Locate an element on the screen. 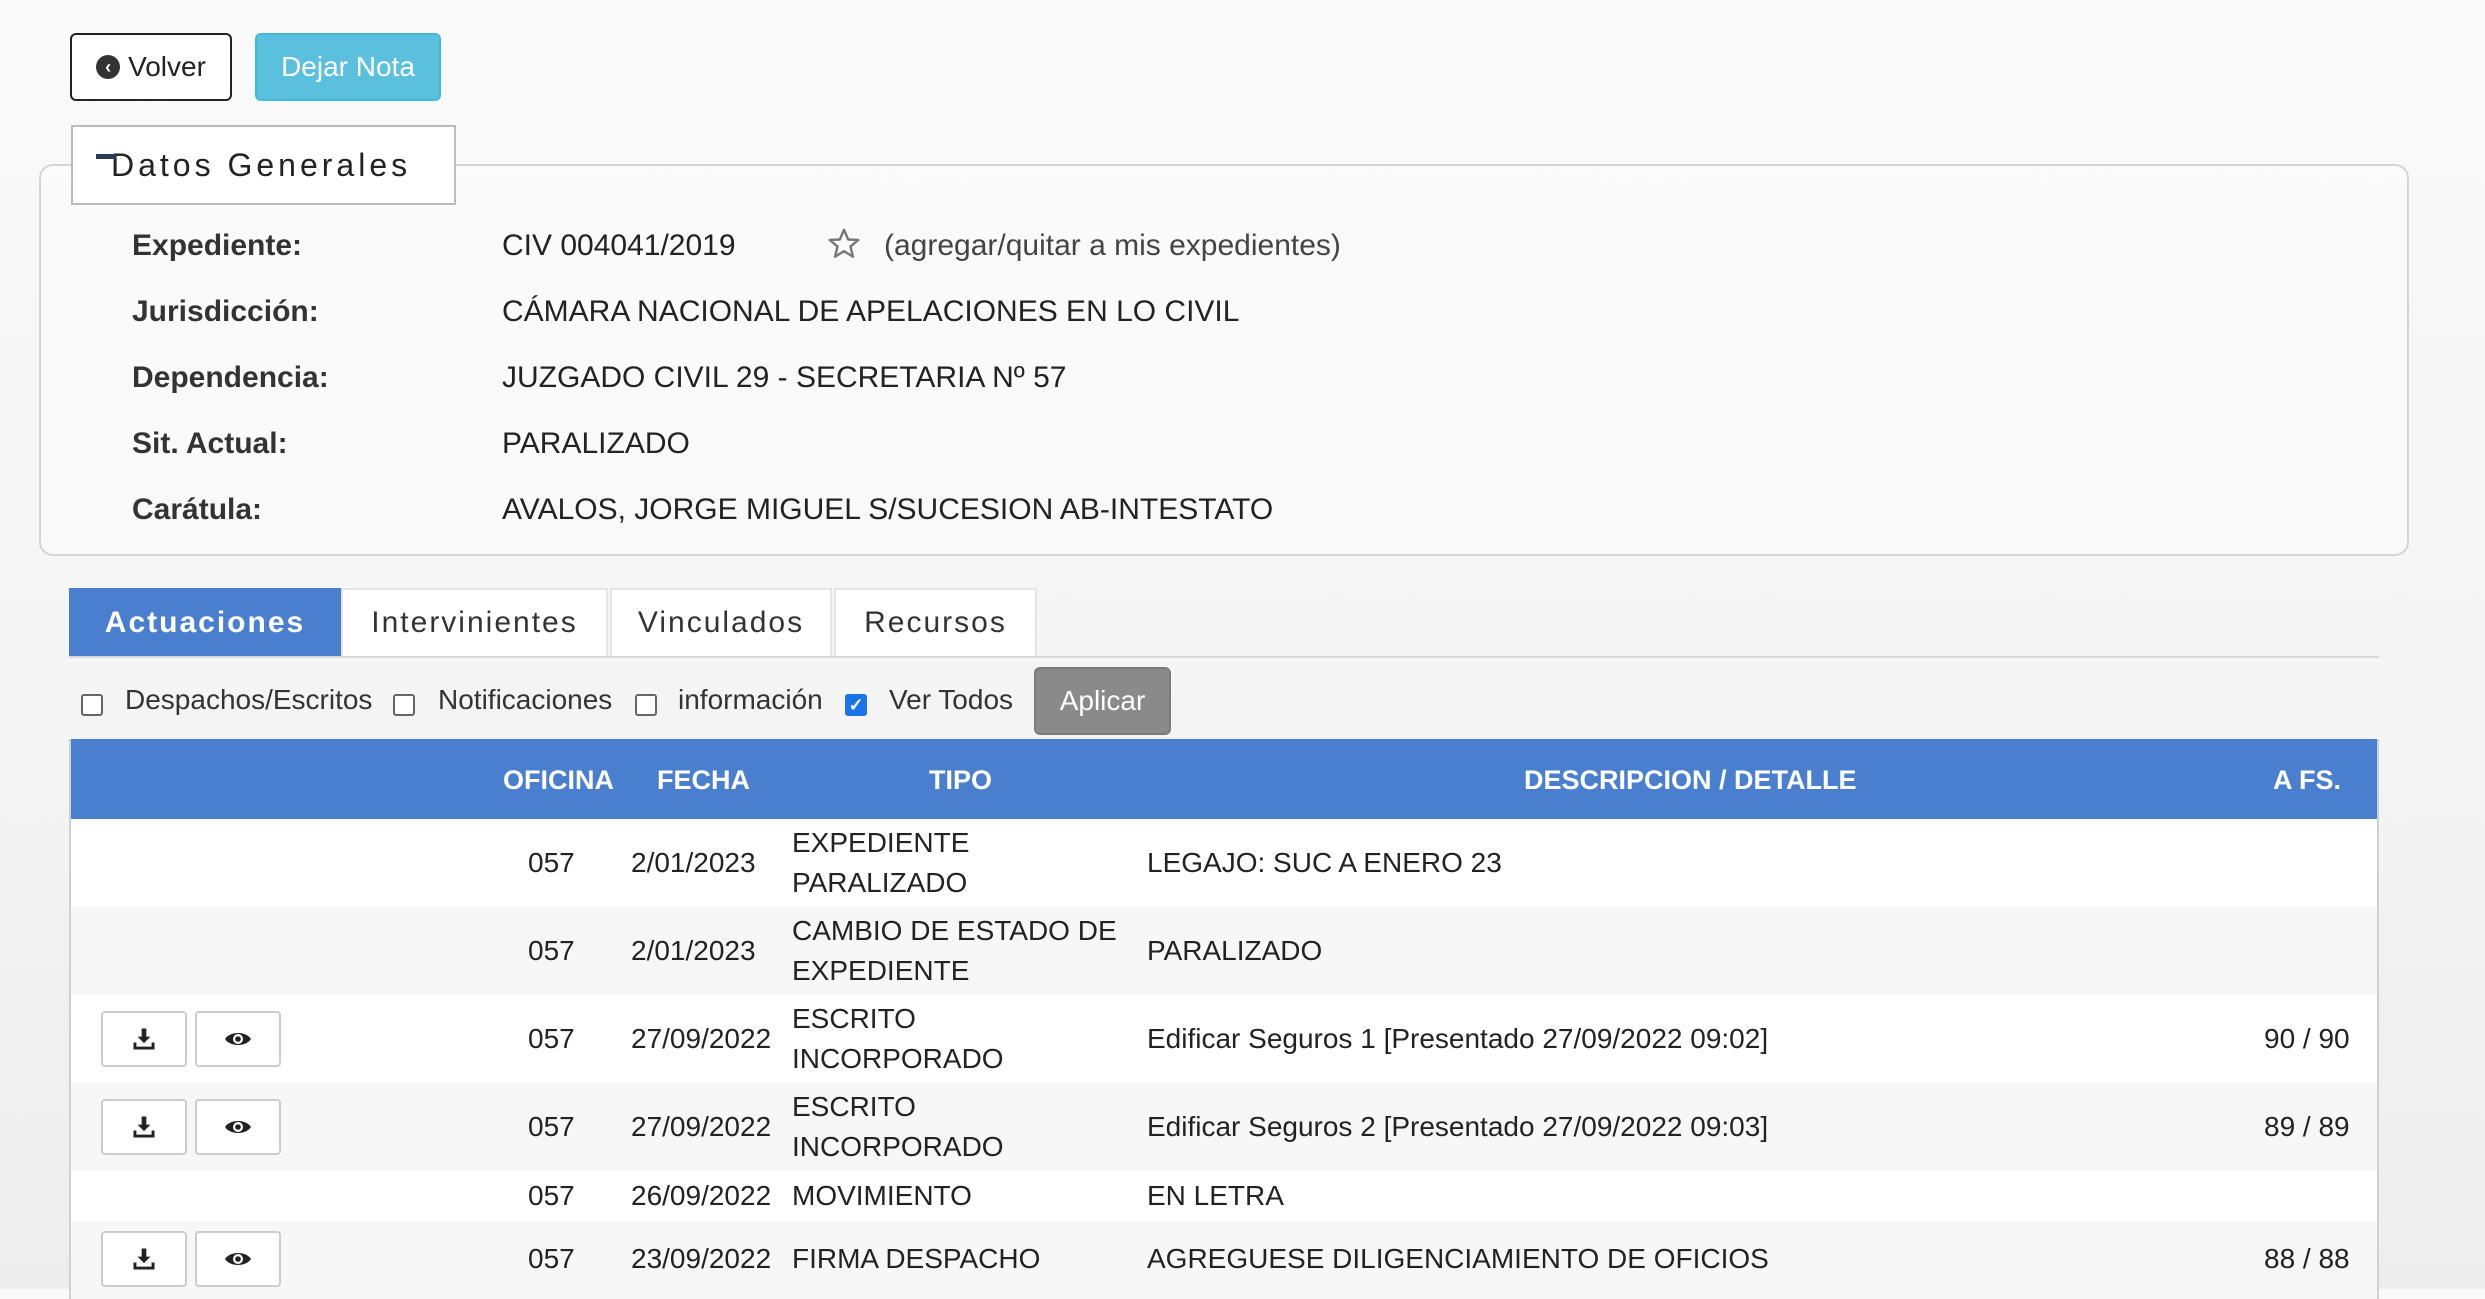 Image resolution: width=2485 pixels, height=1299 pixels. tab-label: Recursos is located at coordinates (935, 622).